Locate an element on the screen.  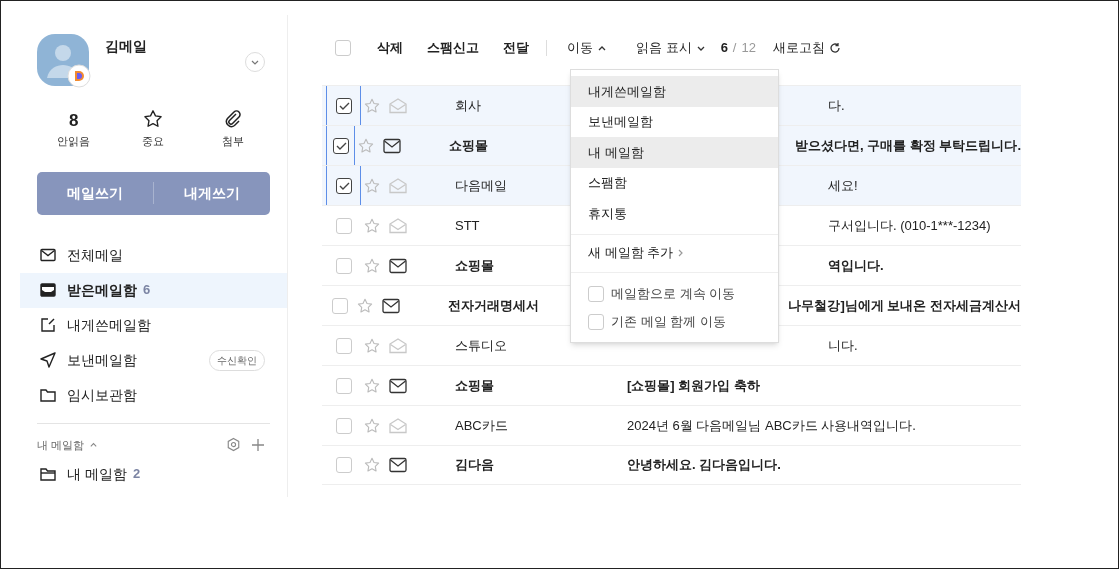
mail-count: 6 is located at coordinates (147, 290).